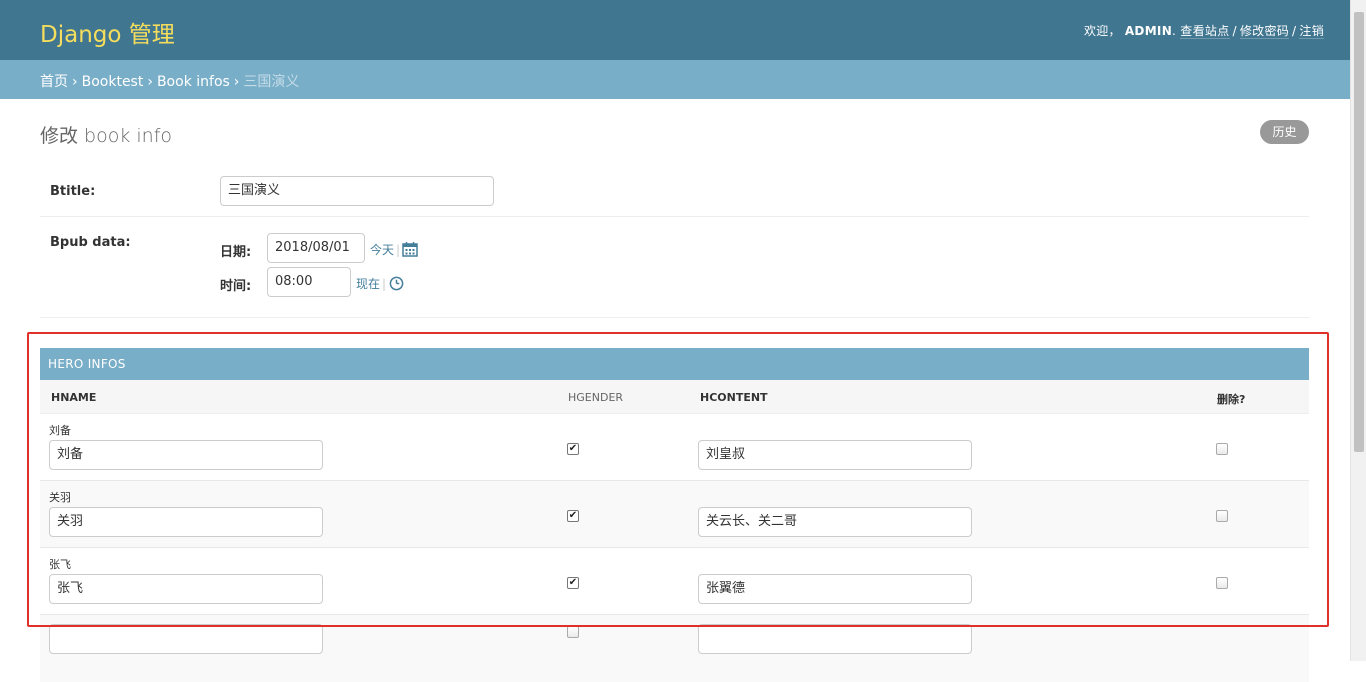  I want to click on hname-input, so click(186, 639).